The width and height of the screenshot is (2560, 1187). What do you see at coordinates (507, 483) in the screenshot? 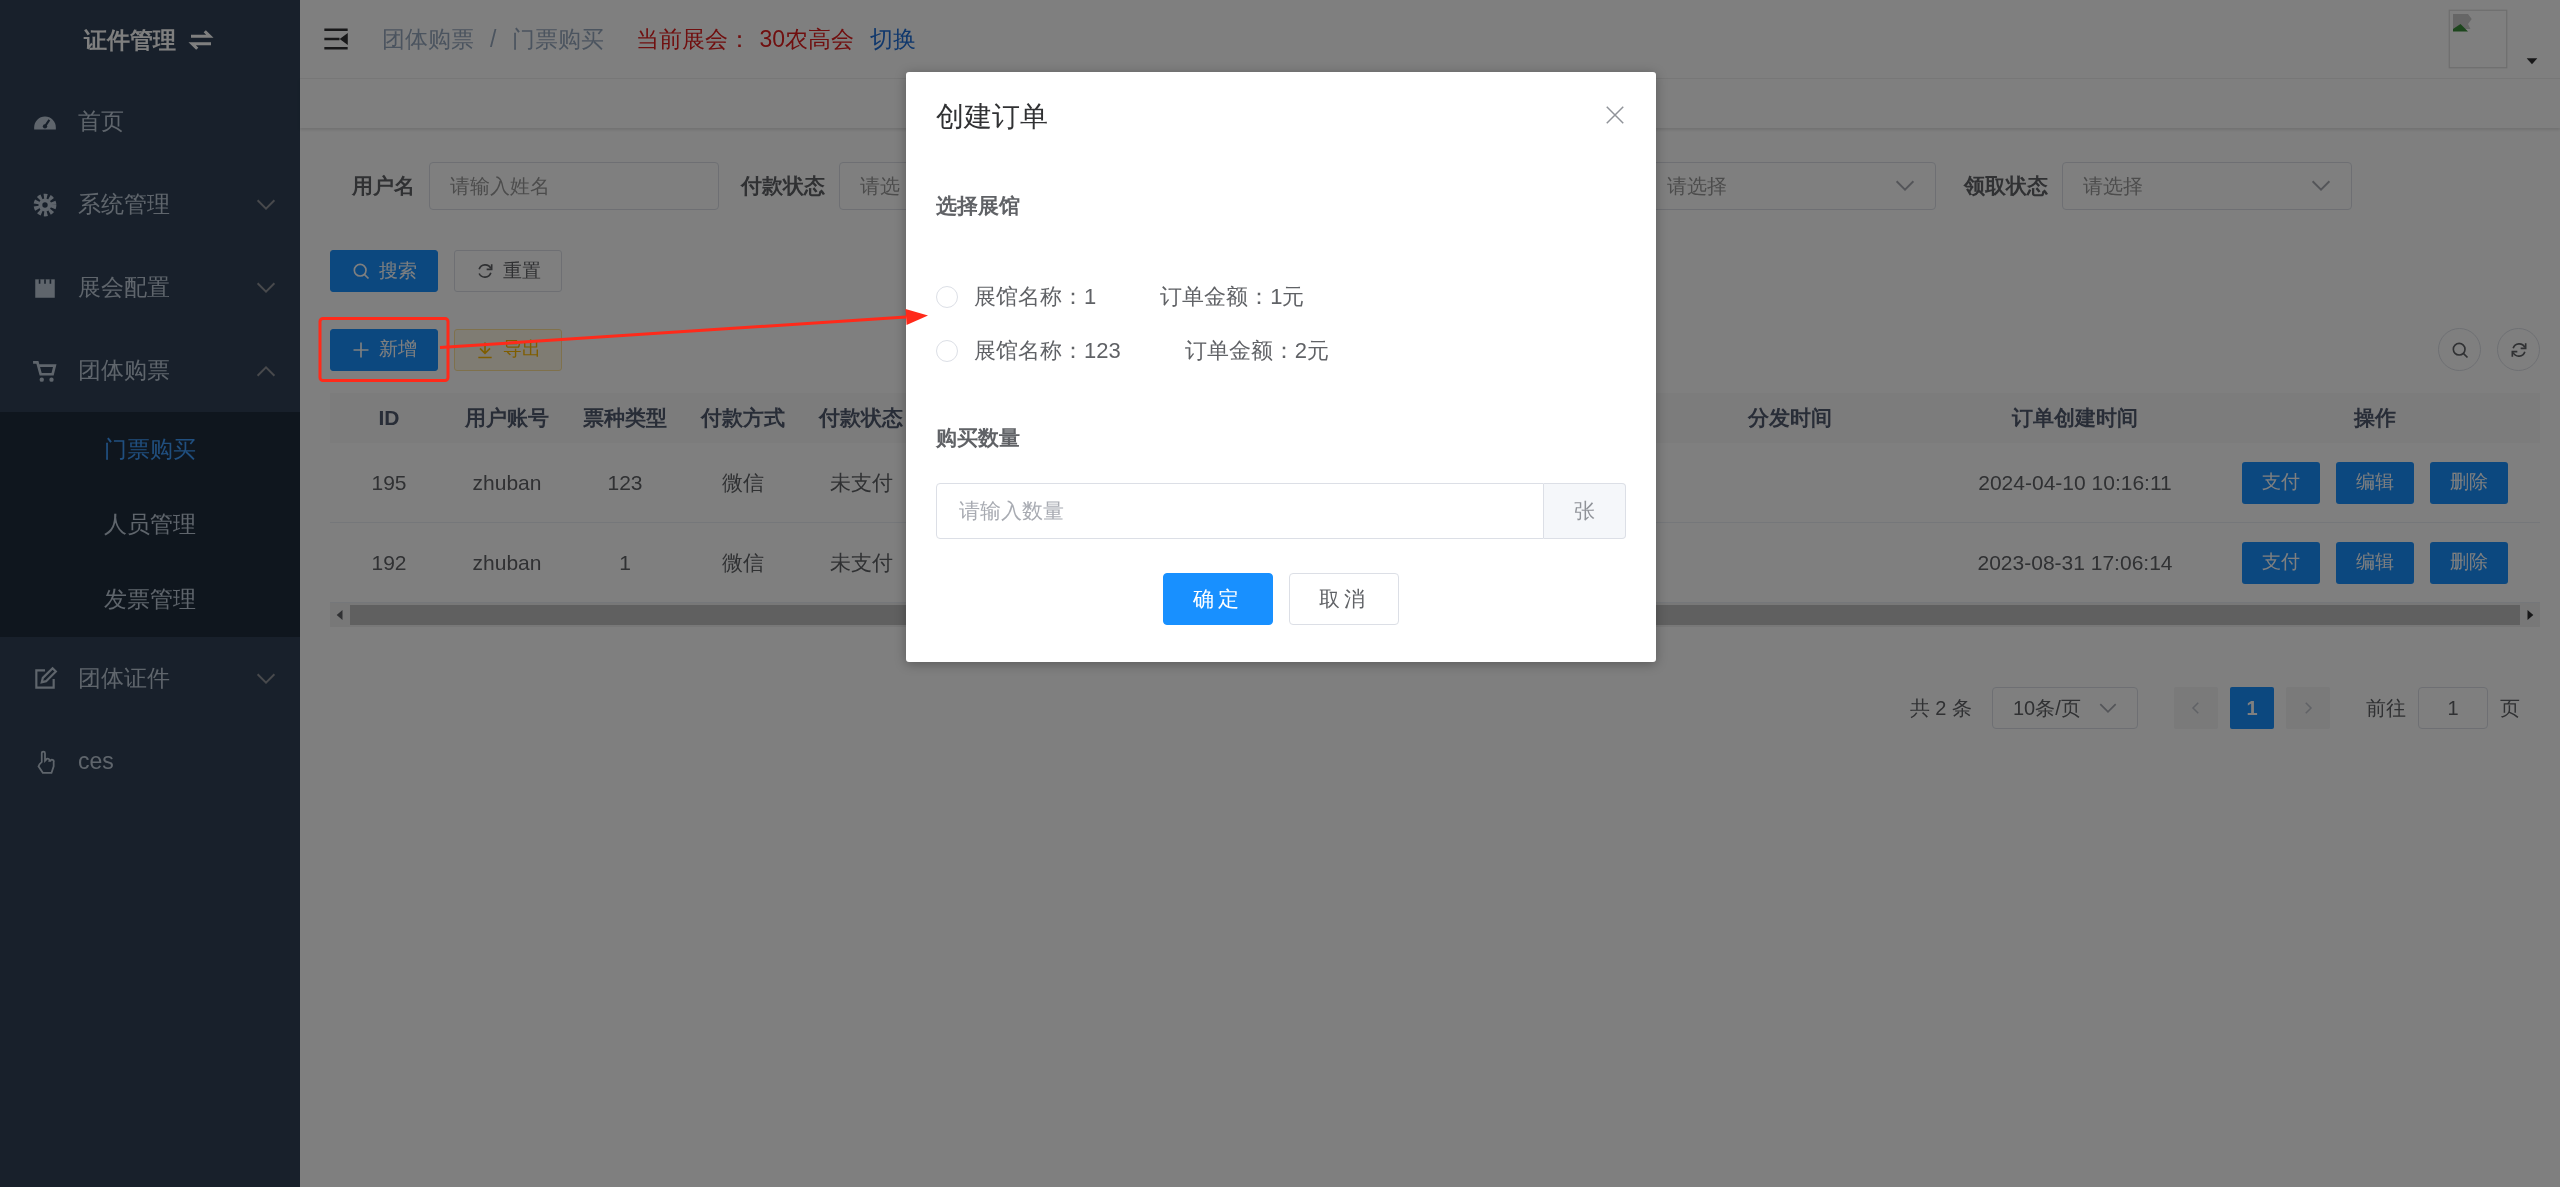
I see `table-cell: zhuban` at bounding box center [507, 483].